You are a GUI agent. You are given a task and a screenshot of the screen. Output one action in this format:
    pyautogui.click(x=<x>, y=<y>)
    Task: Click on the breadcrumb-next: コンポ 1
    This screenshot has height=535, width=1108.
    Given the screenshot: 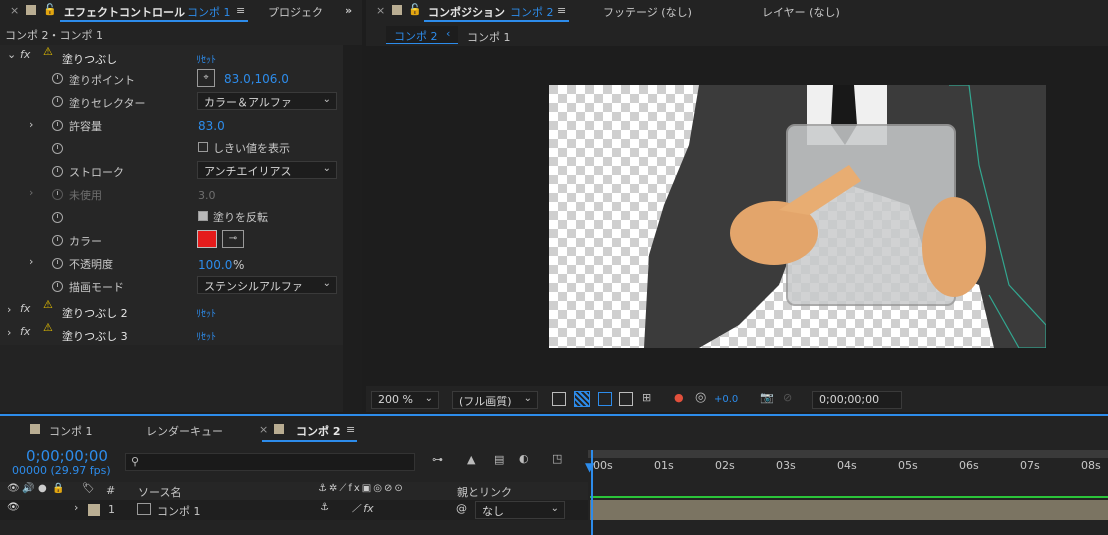 What is the action you would take?
    pyautogui.click(x=489, y=37)
    